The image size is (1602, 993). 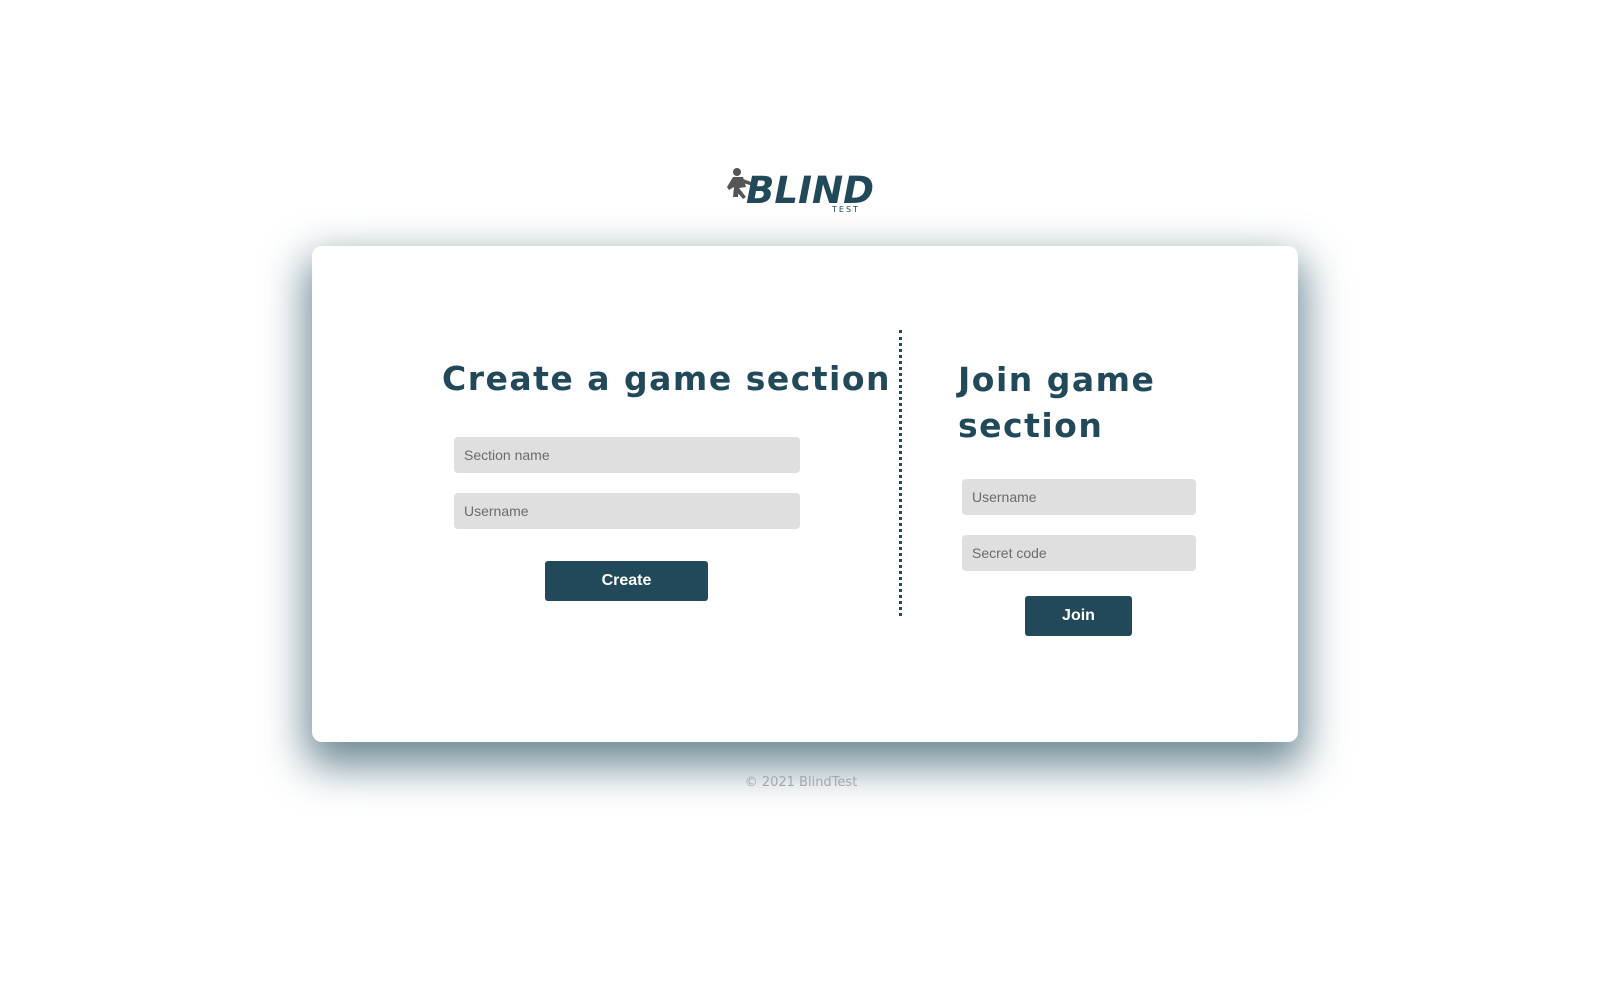 What do you see at coordinates (1079, 497) in the screenshot?
I see `join-username-input` at bounding box center [1079, 497].